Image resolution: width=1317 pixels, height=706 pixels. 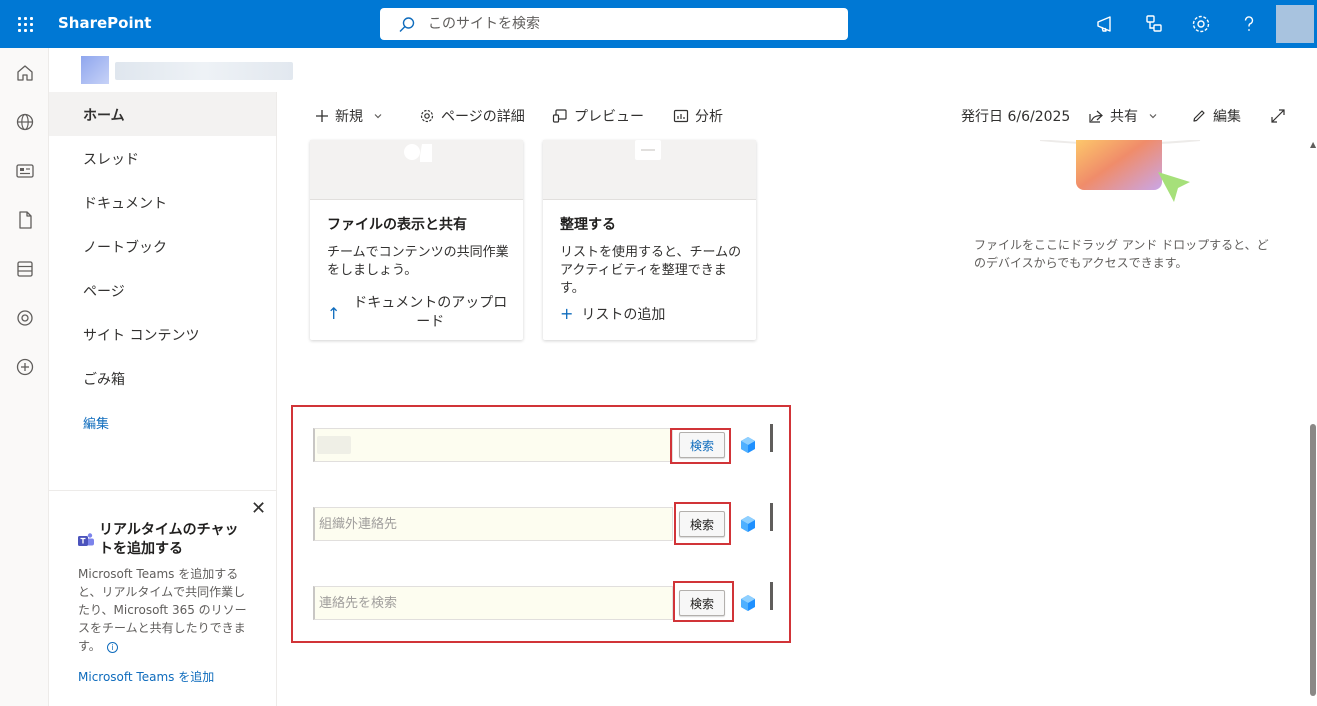 I want to click on nav-item-threads: スレッド, so click(x=162, y=158).